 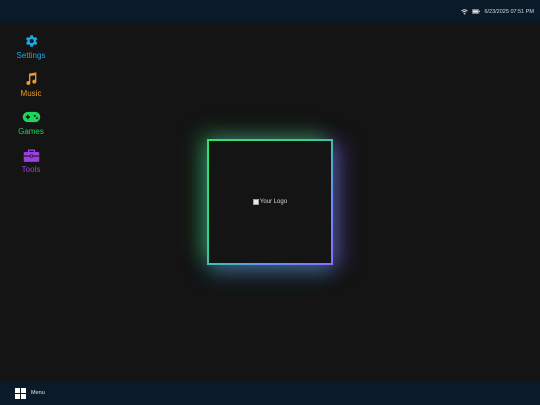 What do you see at coordinates (31, 55) in the screenshot?
I see `sidebar-item-label: Settings` at bounding box center [31, 55].